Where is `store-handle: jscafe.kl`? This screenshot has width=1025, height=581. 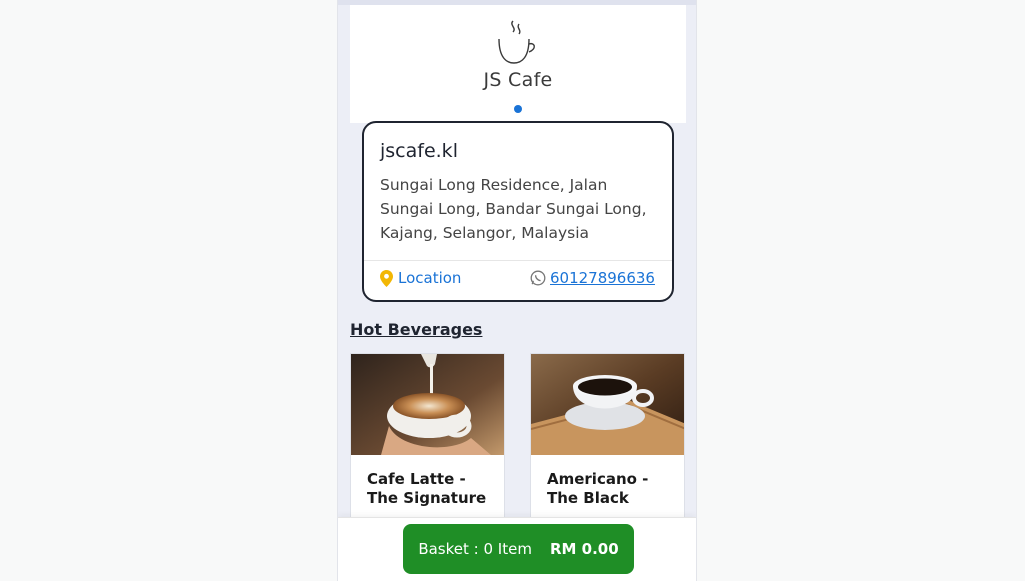
store-handle: jscafe.kl is located at coordinates (419, 151).